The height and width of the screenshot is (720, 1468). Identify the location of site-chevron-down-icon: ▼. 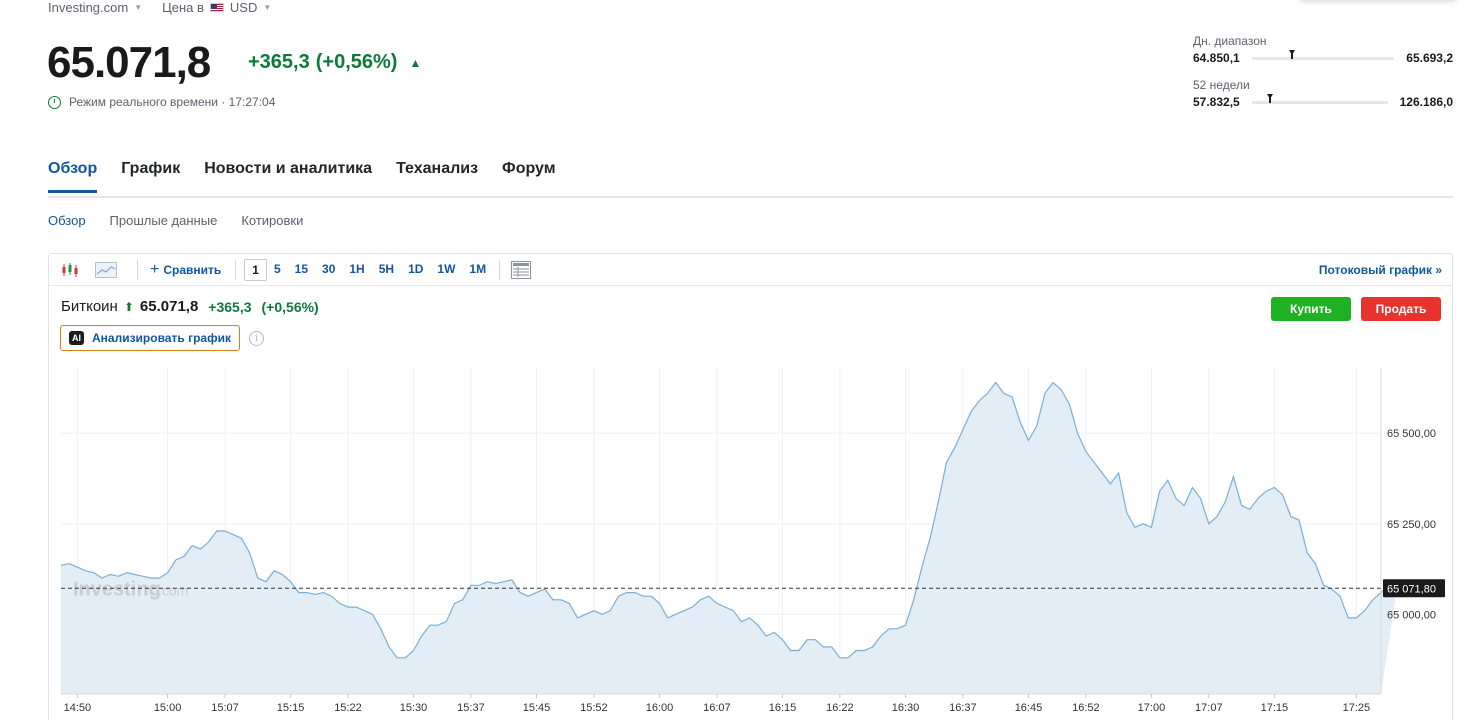
(138, 7).